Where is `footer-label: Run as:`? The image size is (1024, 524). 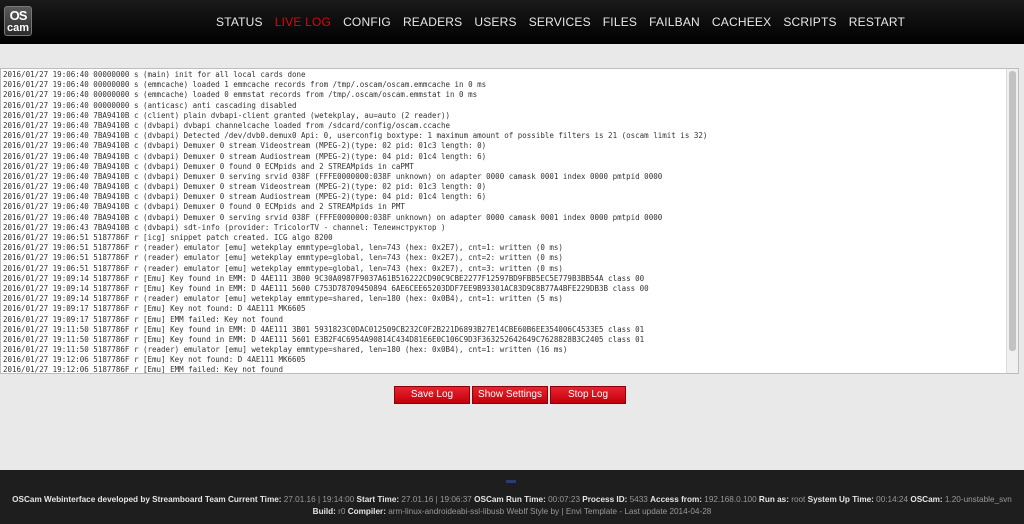
footer-label: Run as: is located at coordinates (775, 499).